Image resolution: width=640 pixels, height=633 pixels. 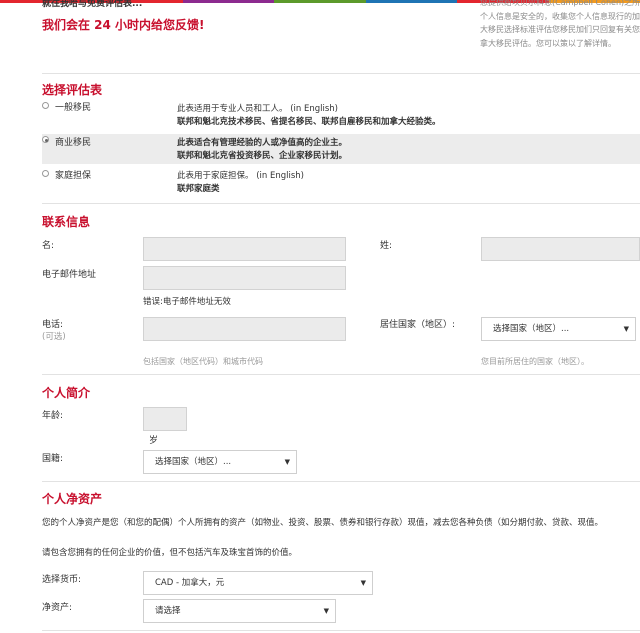 I want to click on email-input, so click(x=244, y=278).